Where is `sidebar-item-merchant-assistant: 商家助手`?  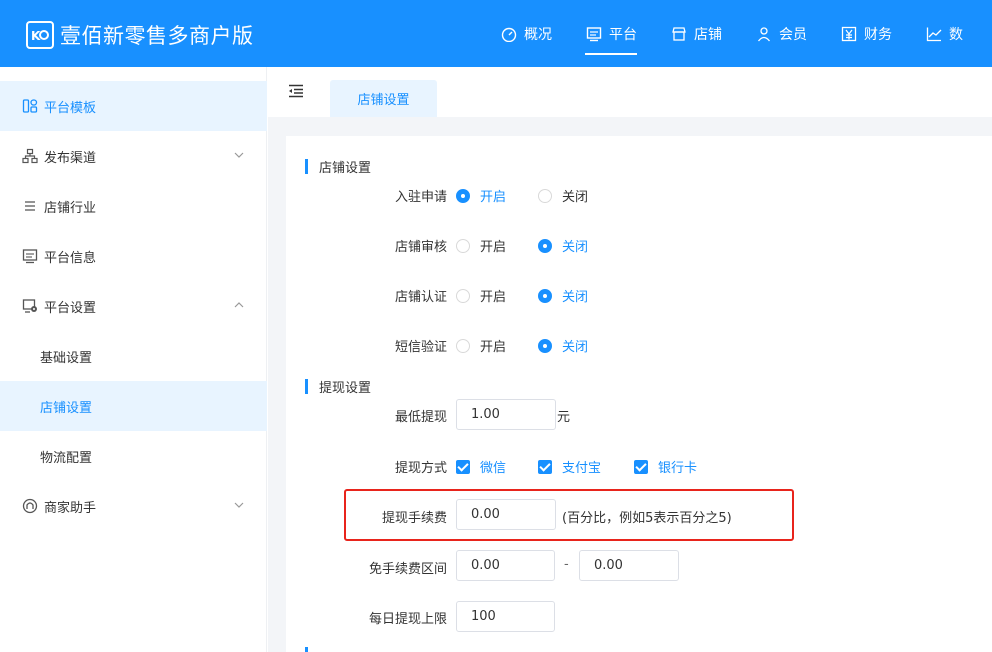 sidebar-item-merchant-assistant: 商家助手 is located at coordinates (133, 506).